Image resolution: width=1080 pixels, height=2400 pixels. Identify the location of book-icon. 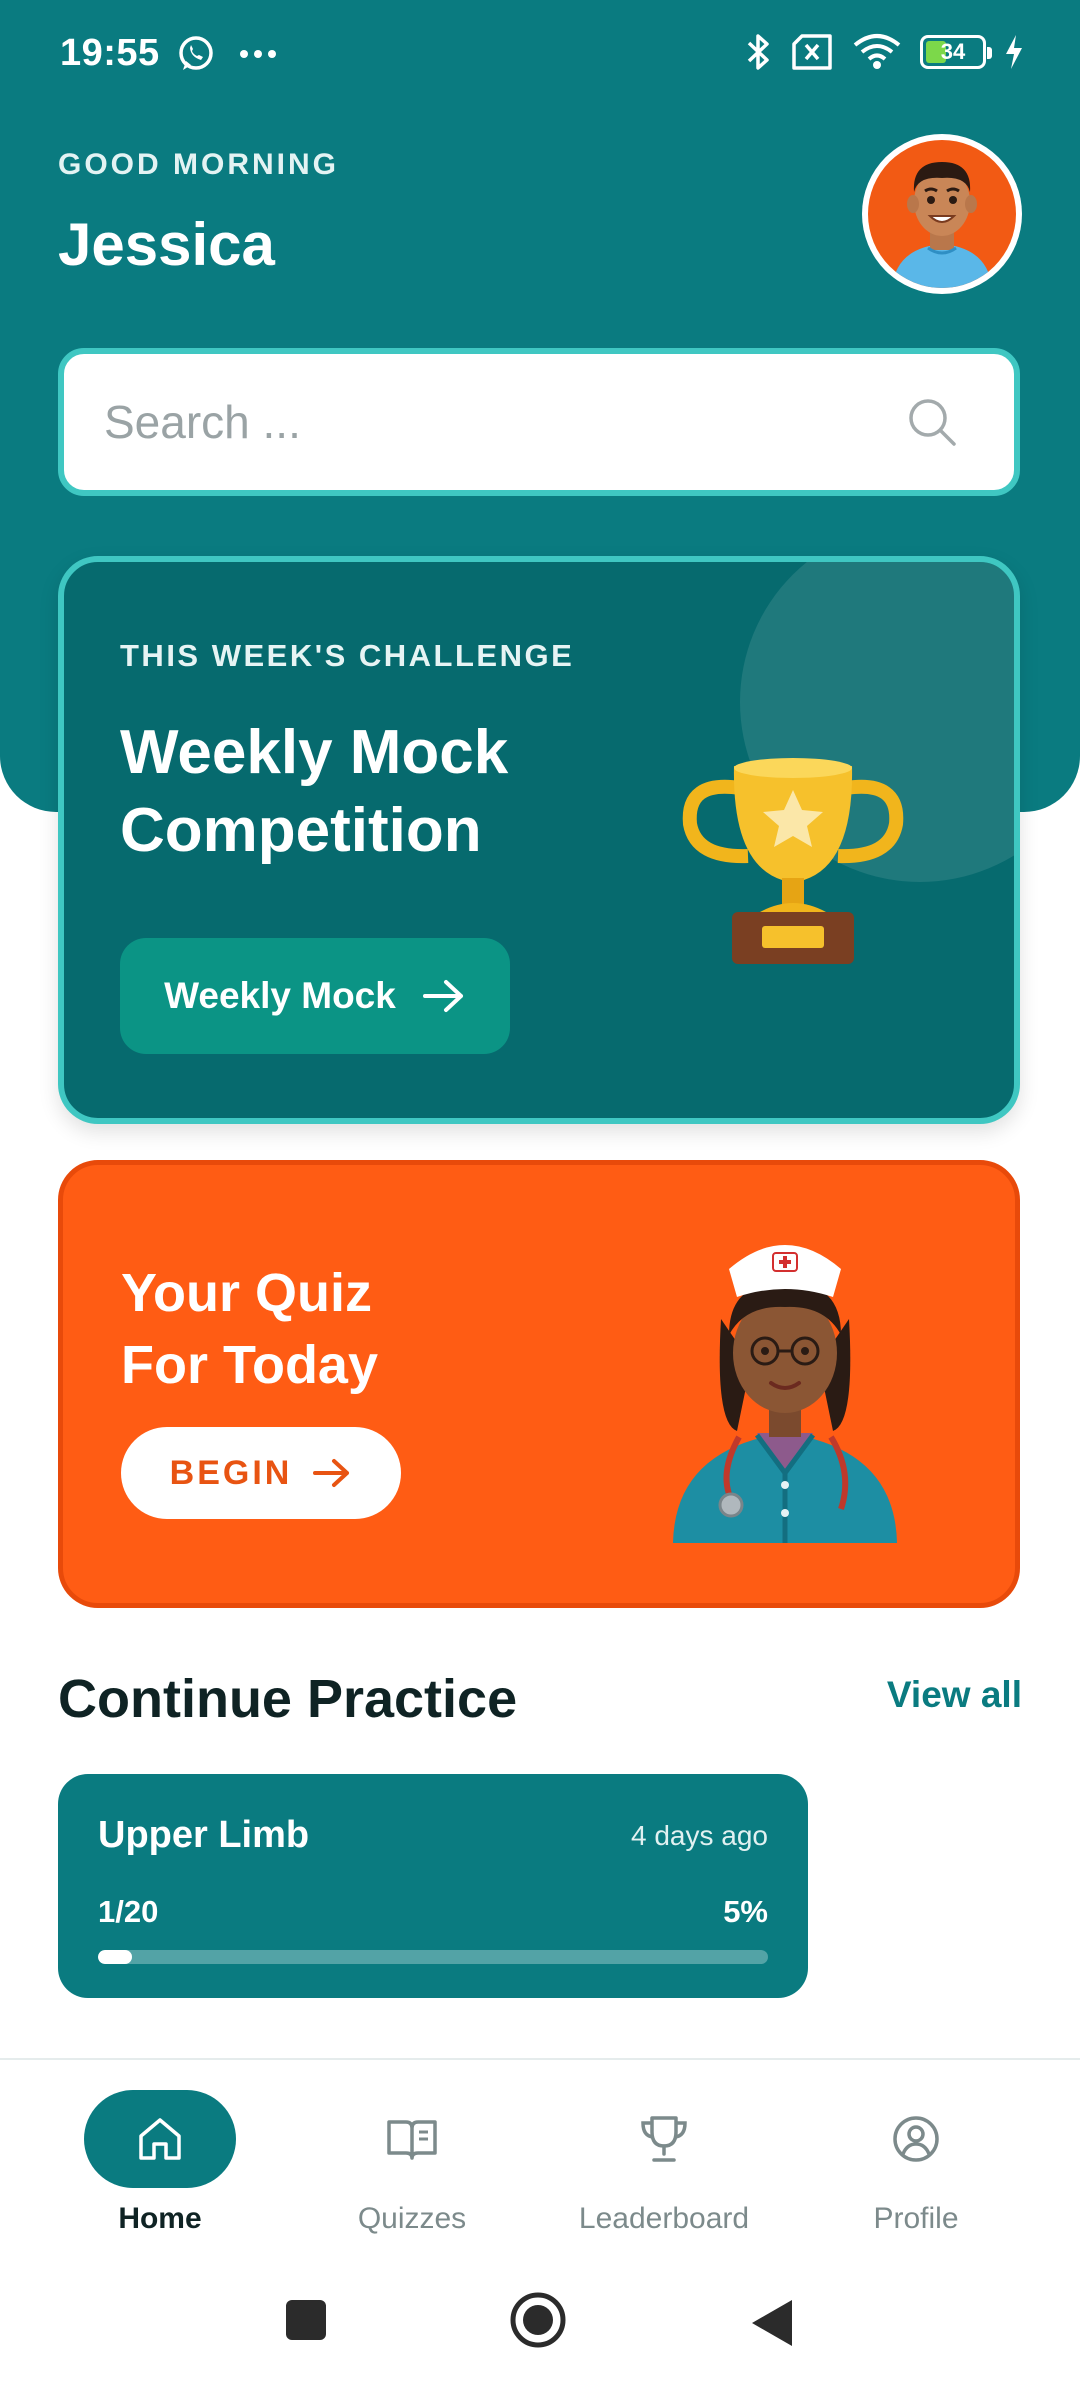
(412, 2140).